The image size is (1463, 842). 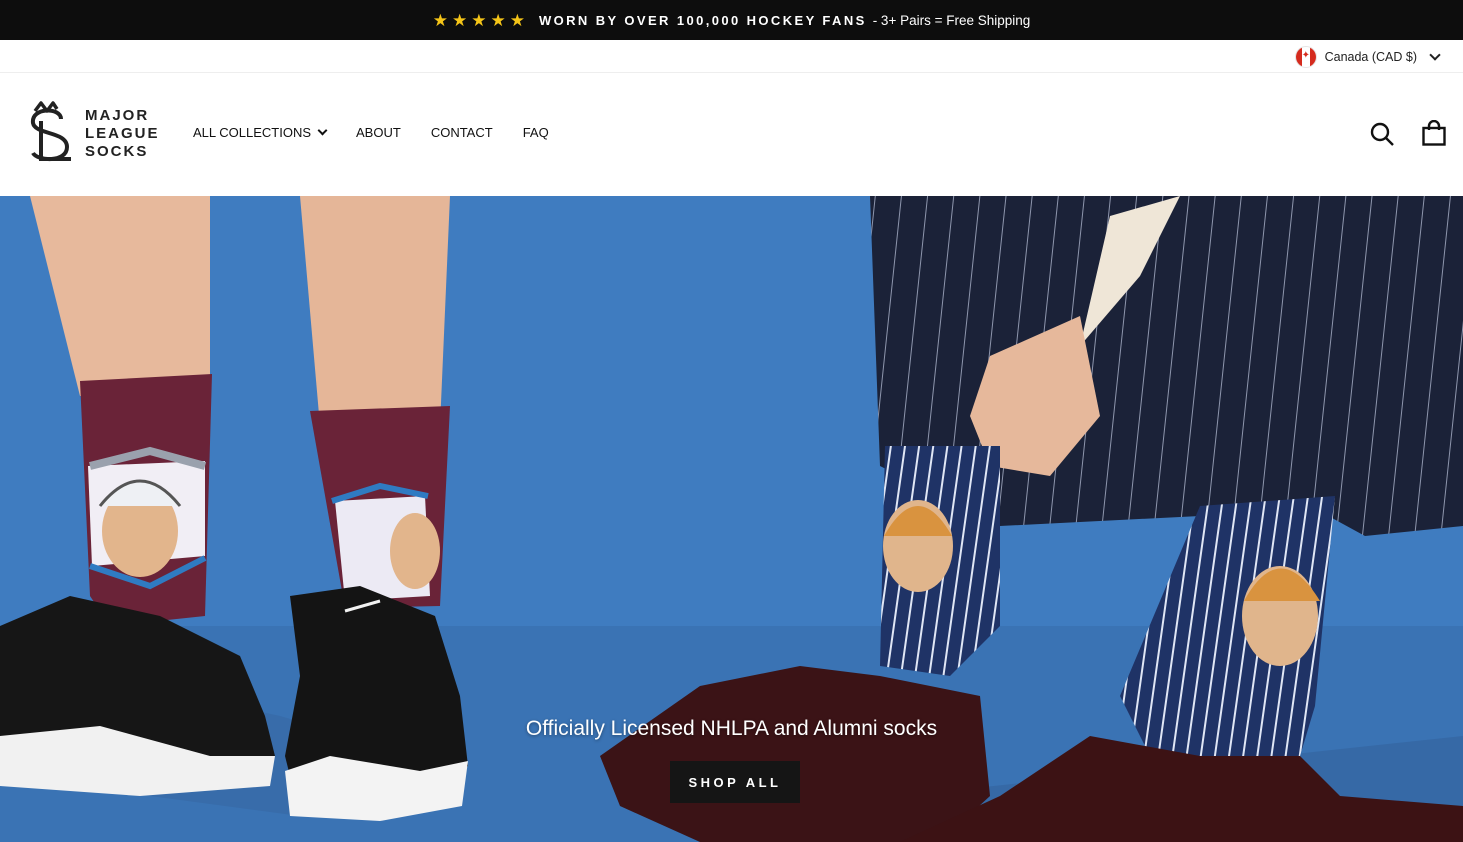 I want to click on brand-line: LEAGUE, so click(x=122, y=133).